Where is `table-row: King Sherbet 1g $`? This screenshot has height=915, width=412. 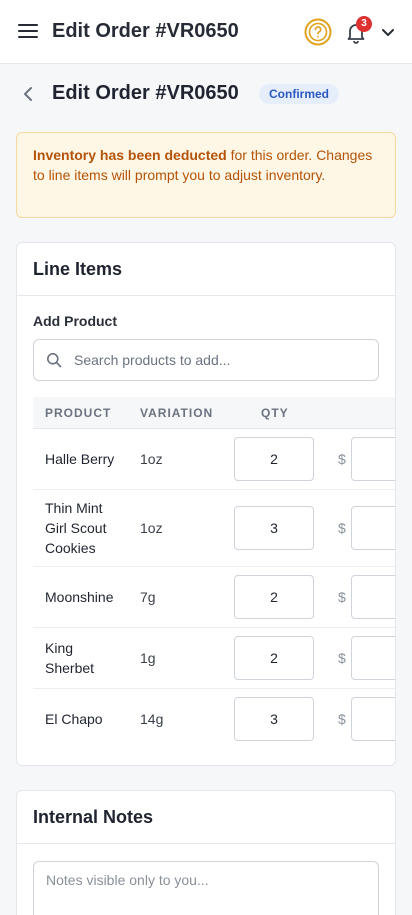 table-row: King Sherbet 1g $ is located at coordinates (214, 658).